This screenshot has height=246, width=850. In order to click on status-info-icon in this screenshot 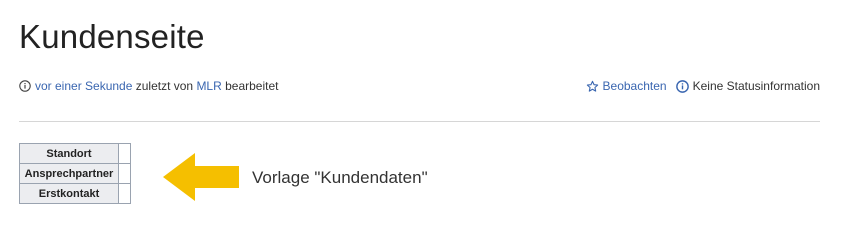, I will do `click(682, 86)`.